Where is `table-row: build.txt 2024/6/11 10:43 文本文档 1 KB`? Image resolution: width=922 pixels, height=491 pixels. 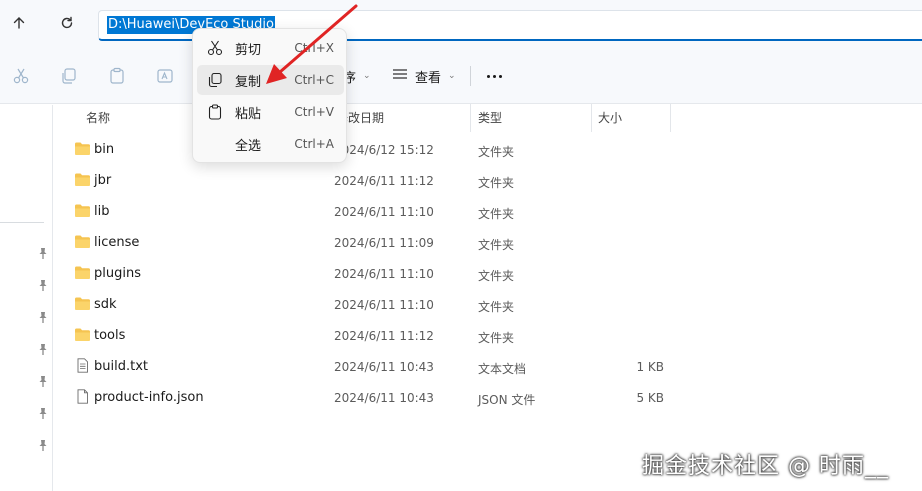
table-row: build.txt 2024/6/11 10:43 文本文档 1 KB is located at coordinates (488, 366).